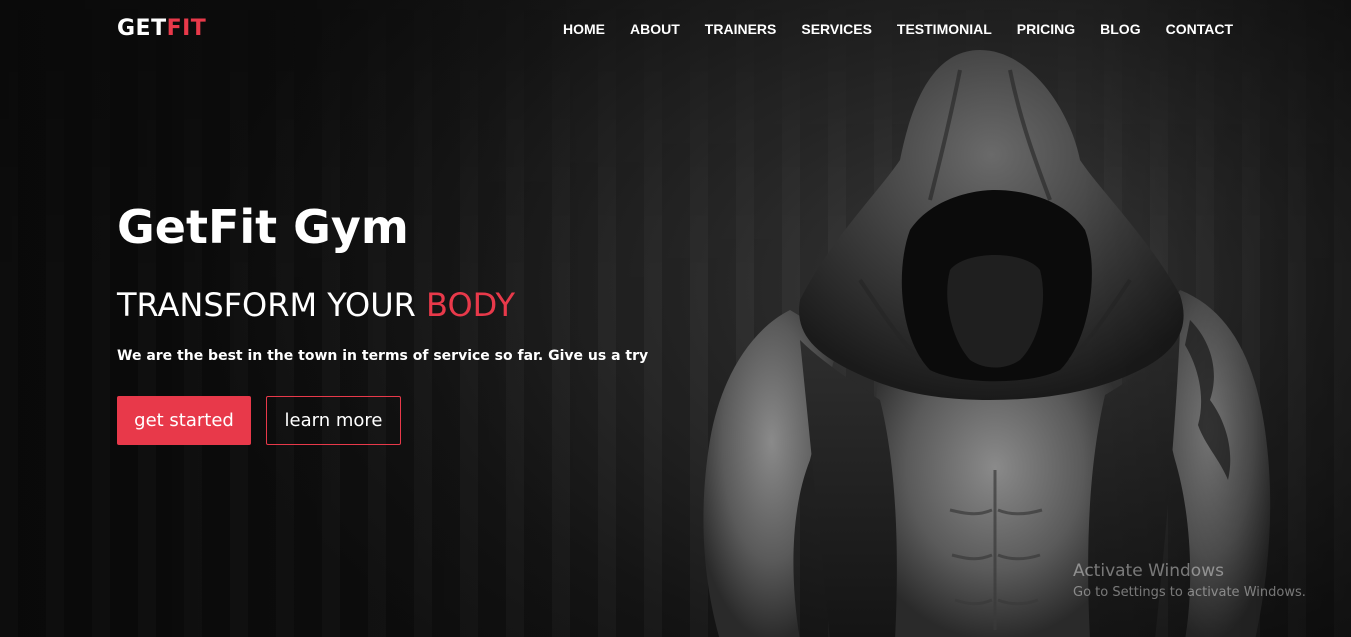 This screenshot has height=637, width=1351. What do you see at coordinates (836, 29) in the screenshot?
I see `nav-services: SERVICES` at bounding box center [836, 29].